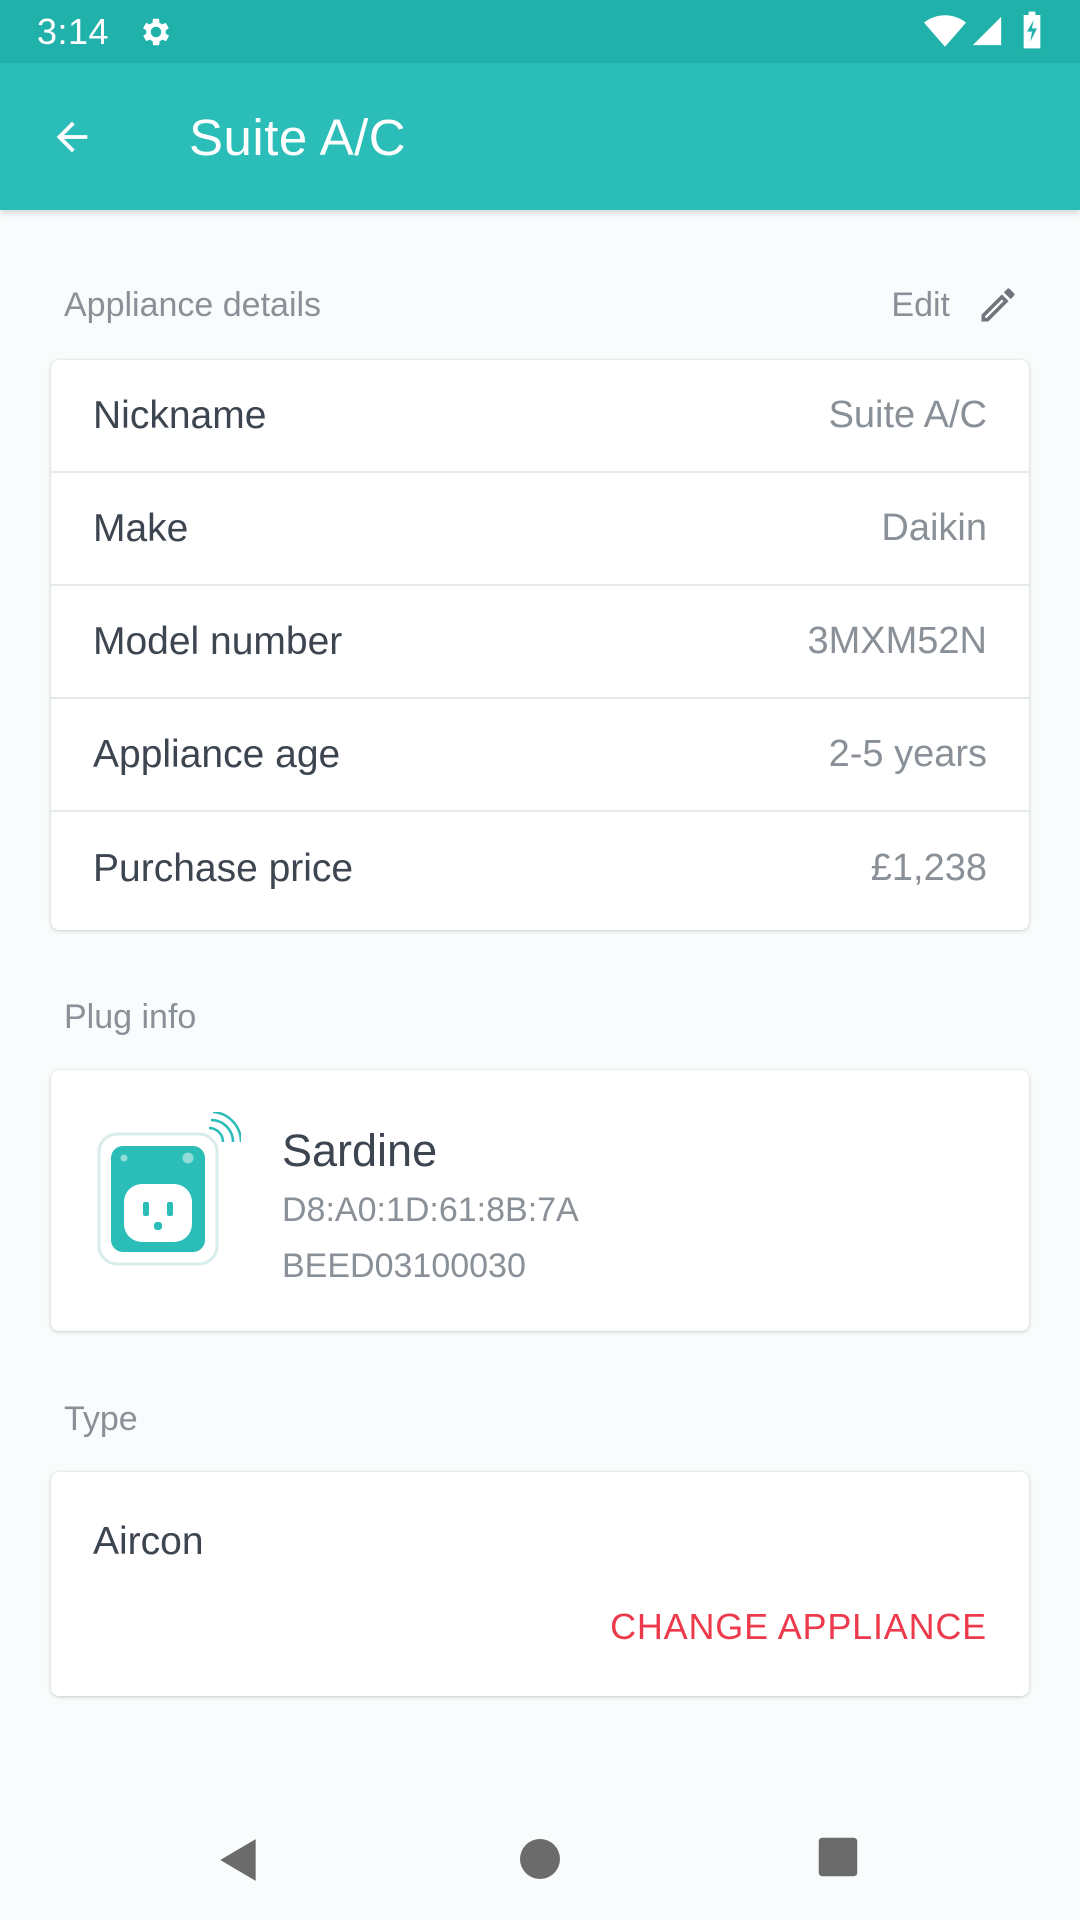 The image size is (1080, 1920). I want to click on type-label: Type, so click(101, 1419).